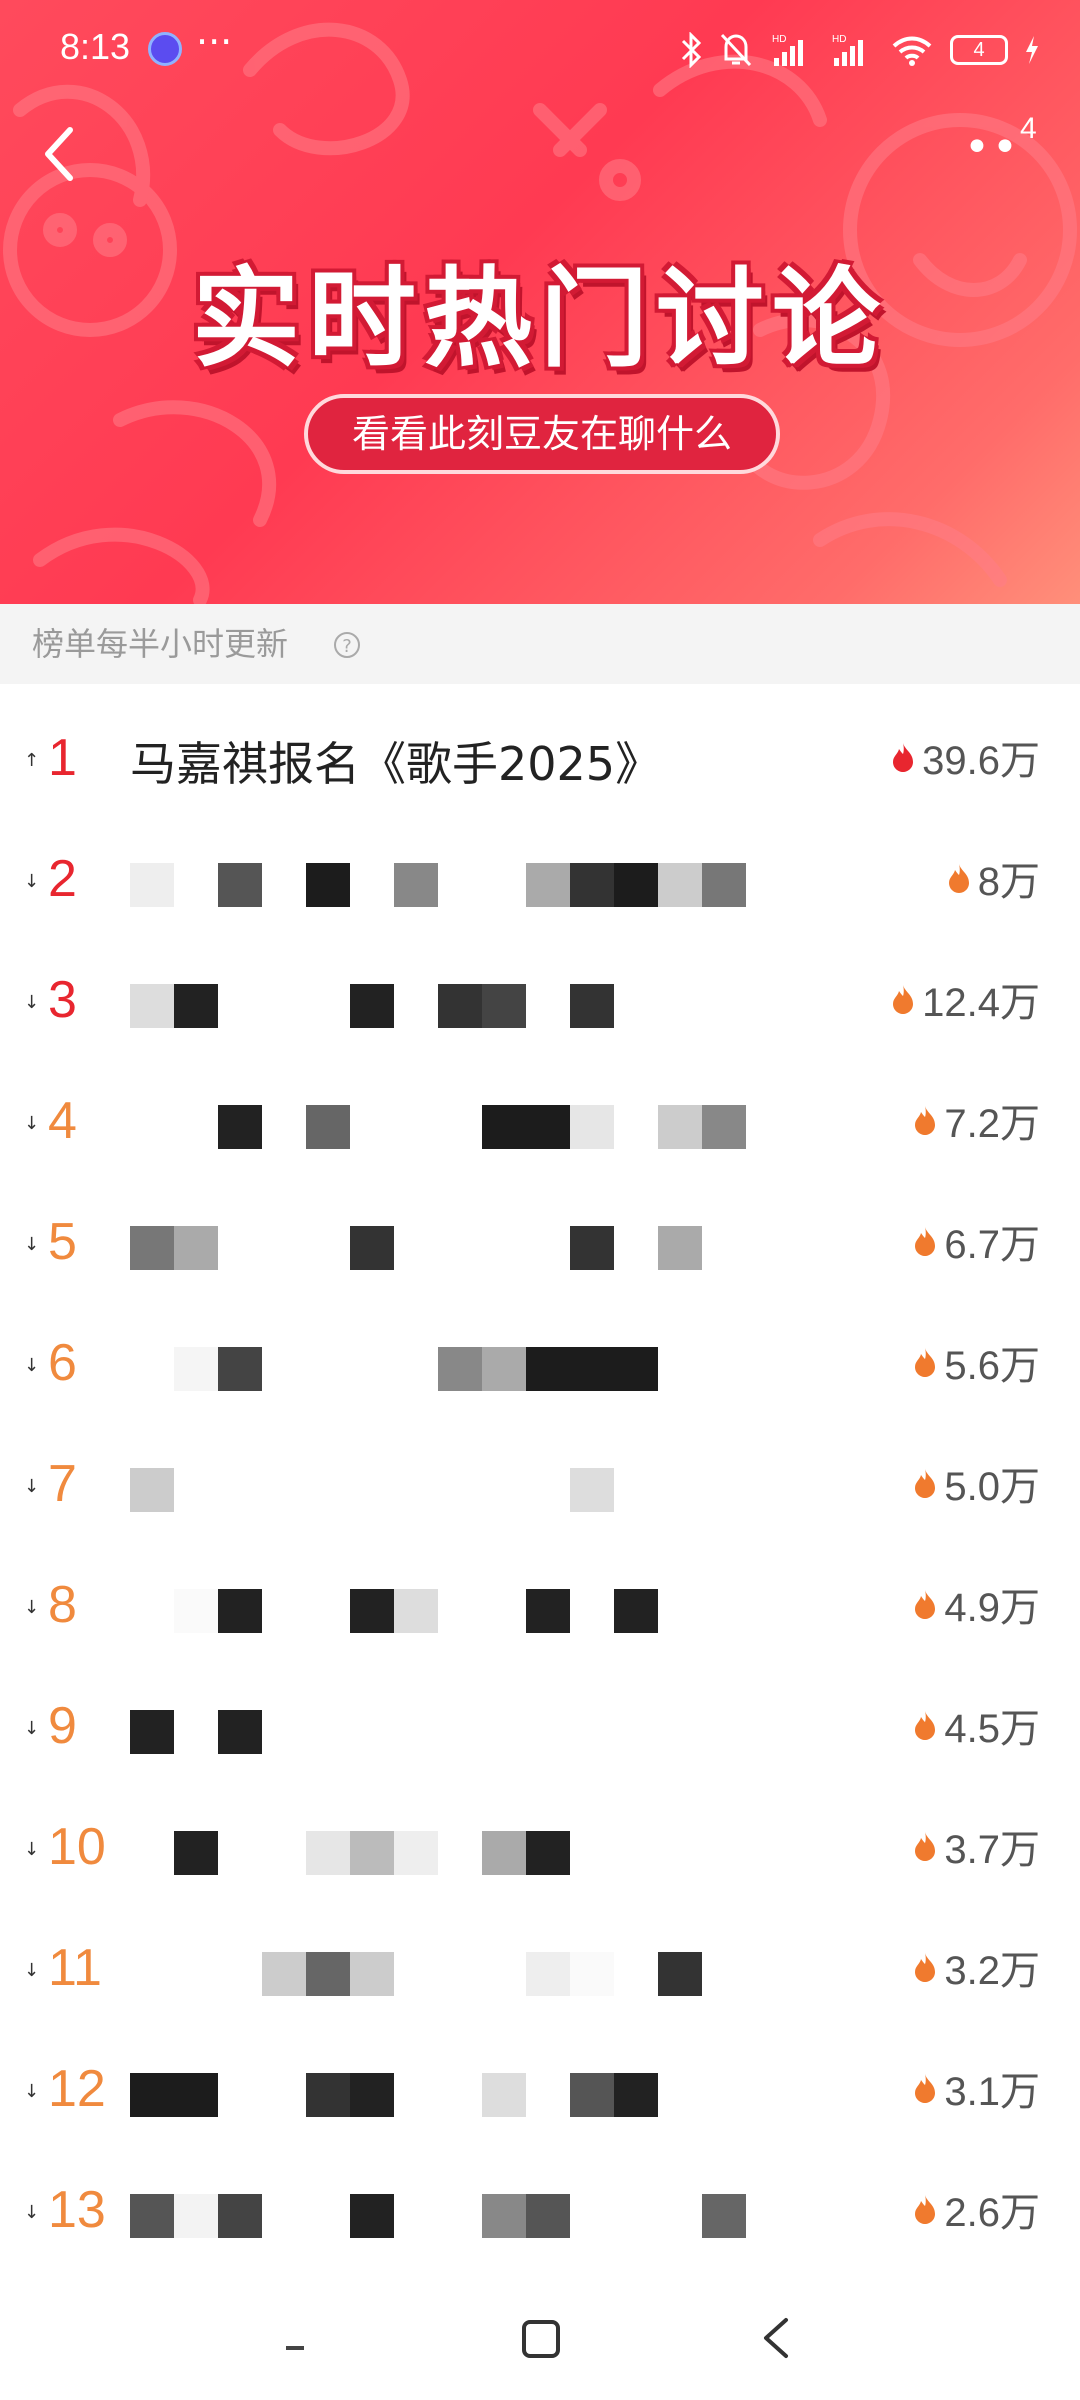 This screenshot has width=1080, height=2400. Describe the element at coordinates (992, 1124) in the screenshot. I see `heat-value: 7.2万` at that location.